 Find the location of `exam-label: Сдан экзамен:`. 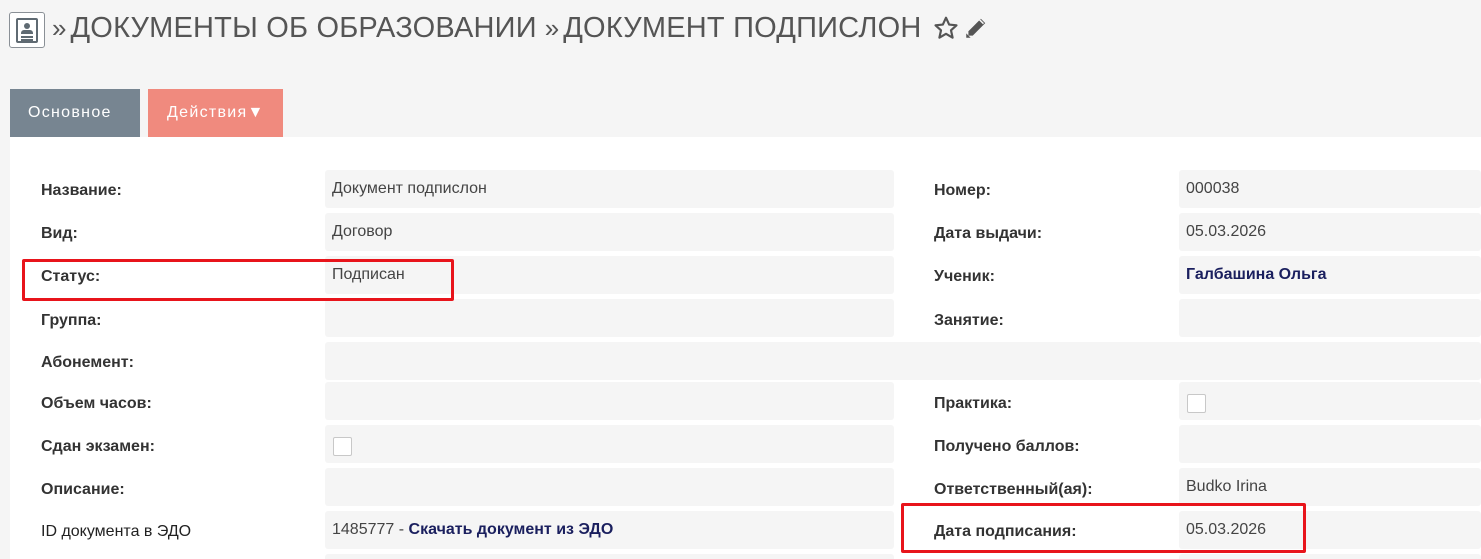

exam-label: Сдан экзамен: is located at coordinates (98, 446).